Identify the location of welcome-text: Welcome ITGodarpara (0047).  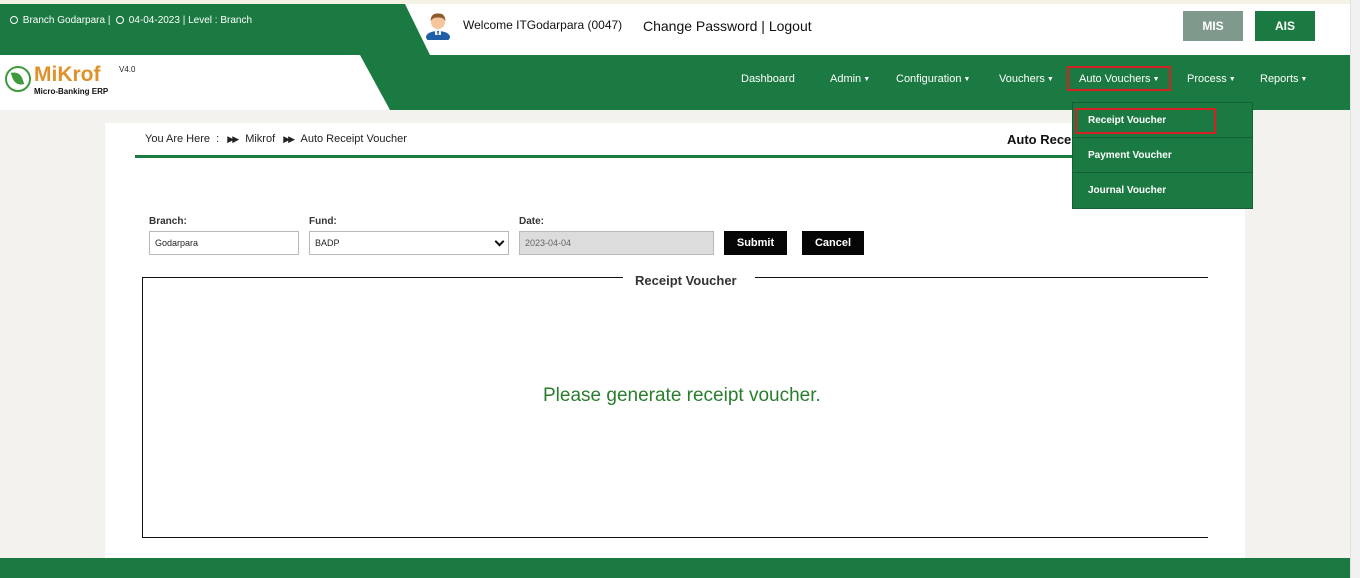
(543, 25).